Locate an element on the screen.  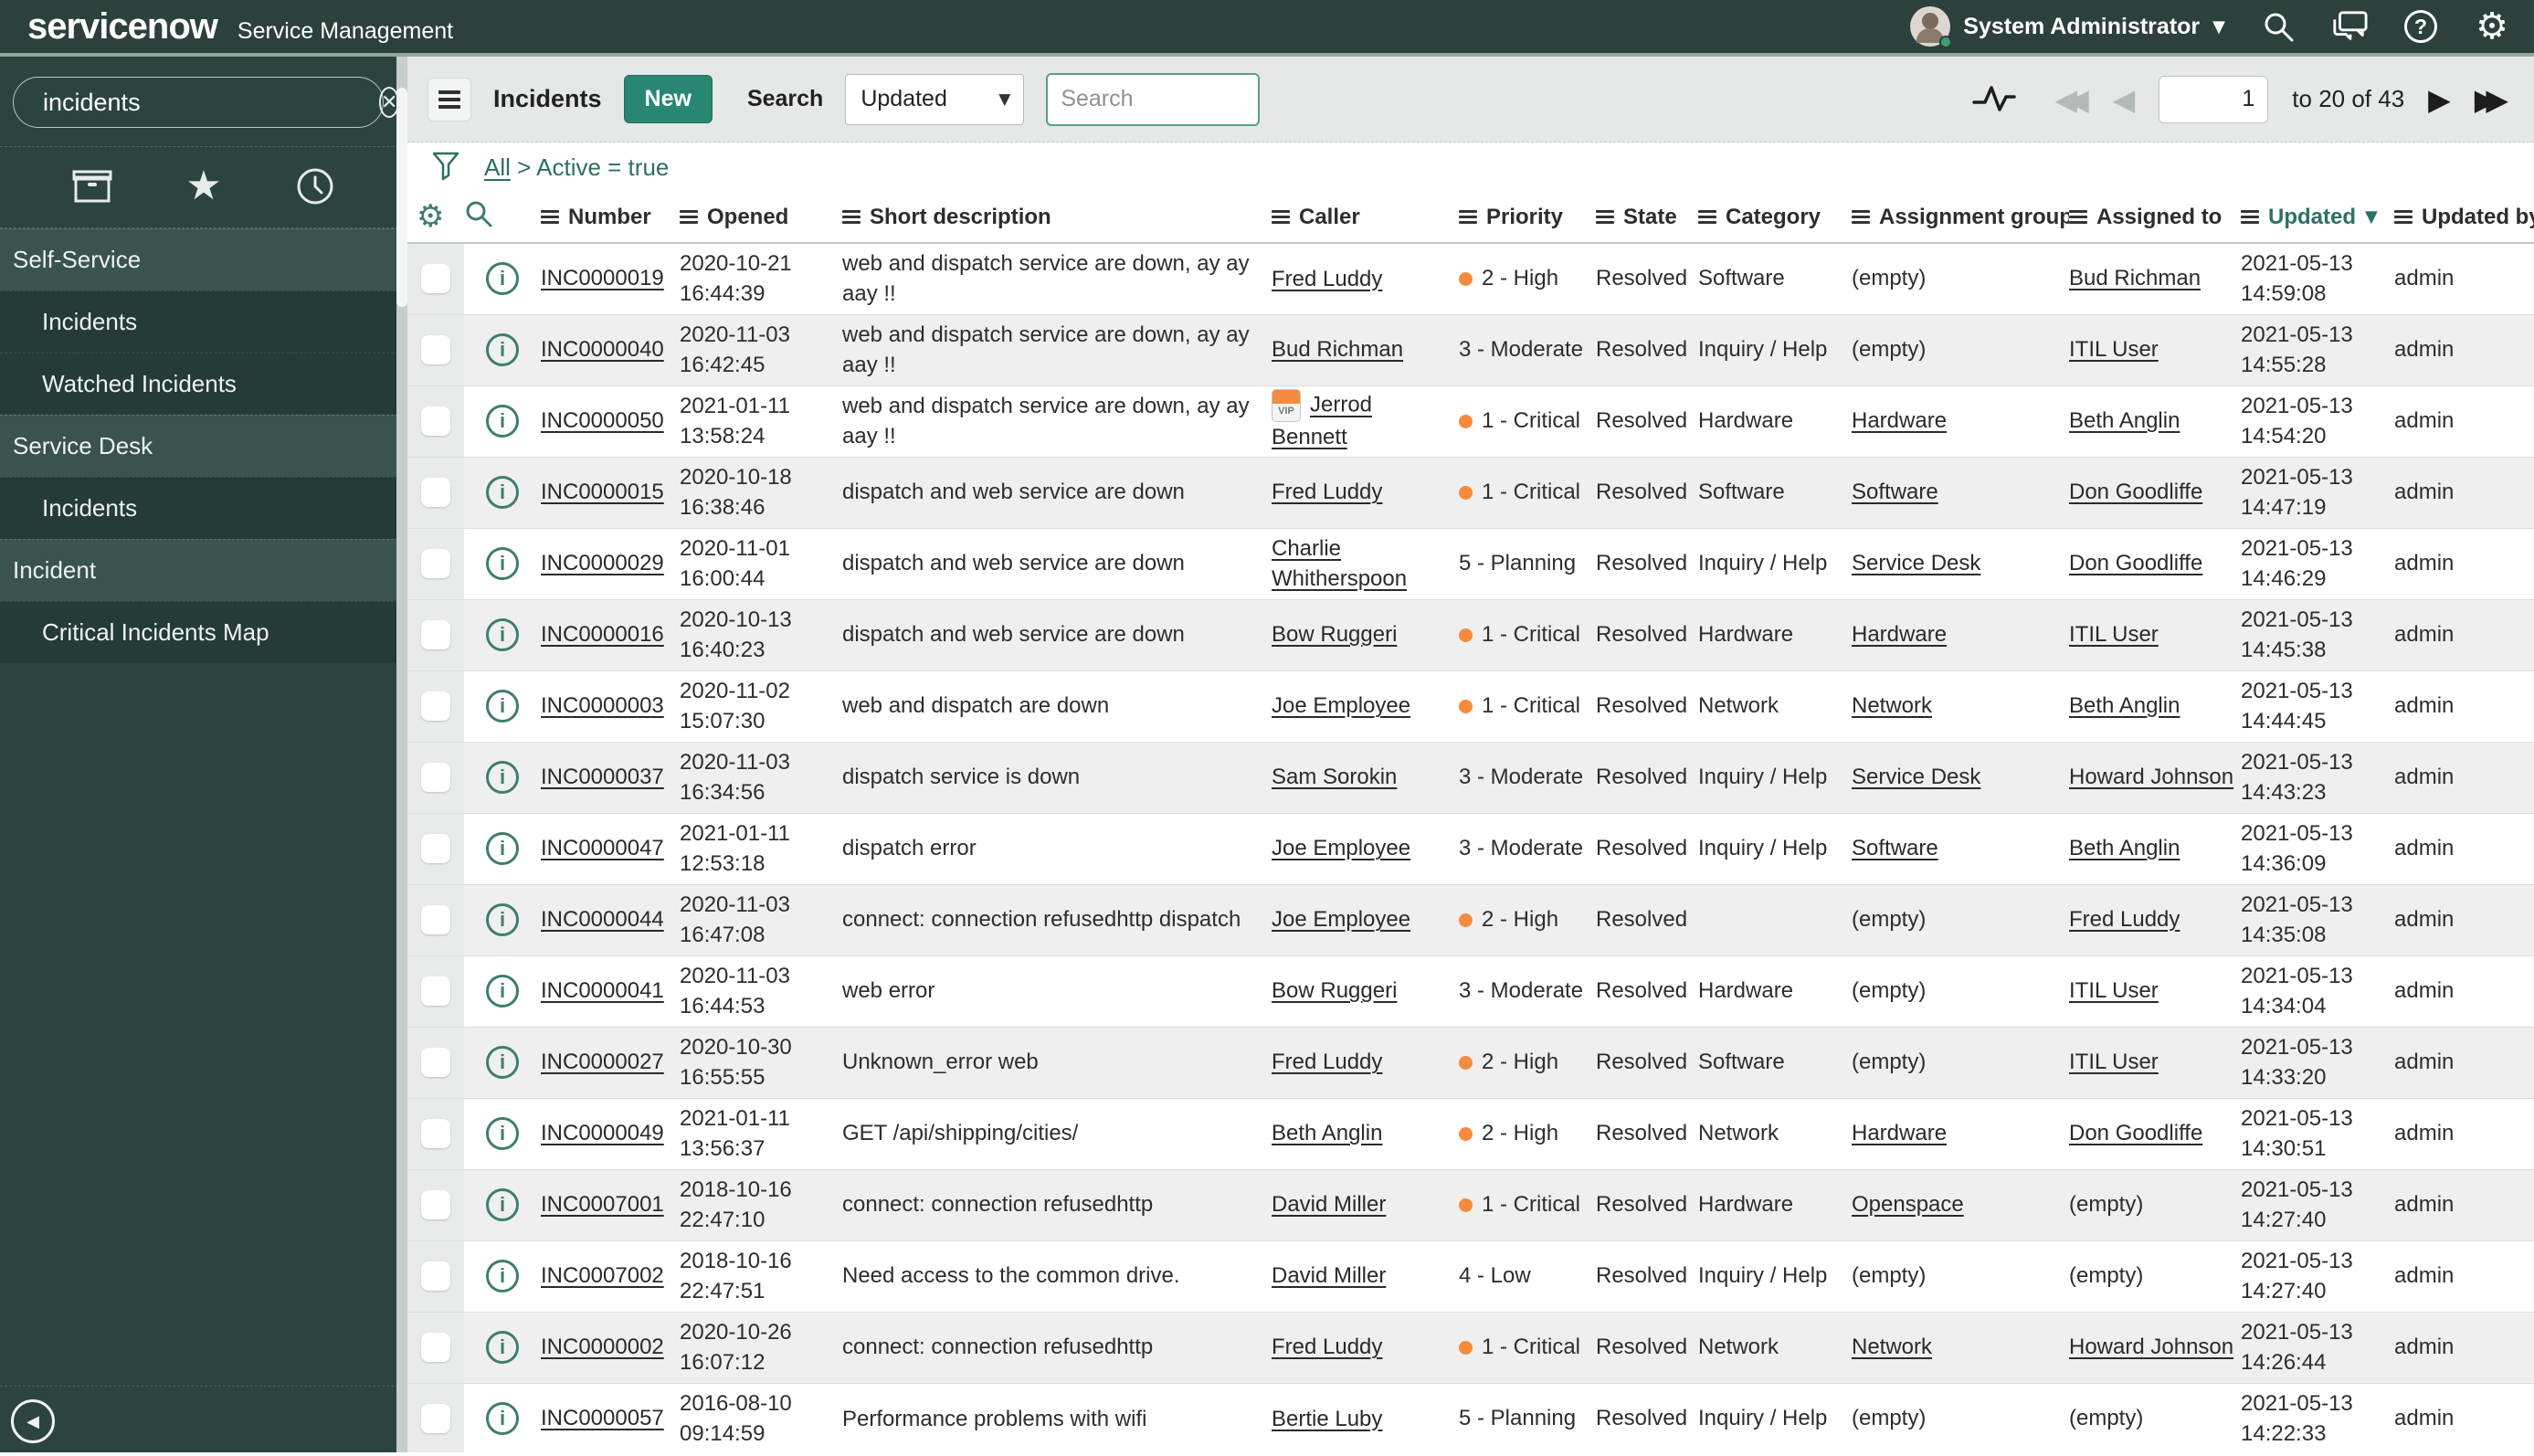
incident-number-link: INC0000044 is located at coordinates (602, 920).